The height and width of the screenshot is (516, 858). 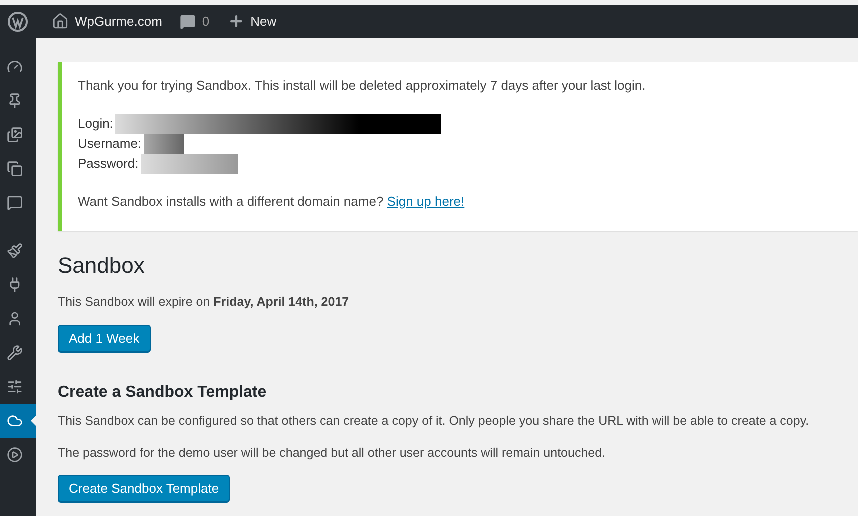 I want to click on sidebar-item, so click(x=18, y=421).